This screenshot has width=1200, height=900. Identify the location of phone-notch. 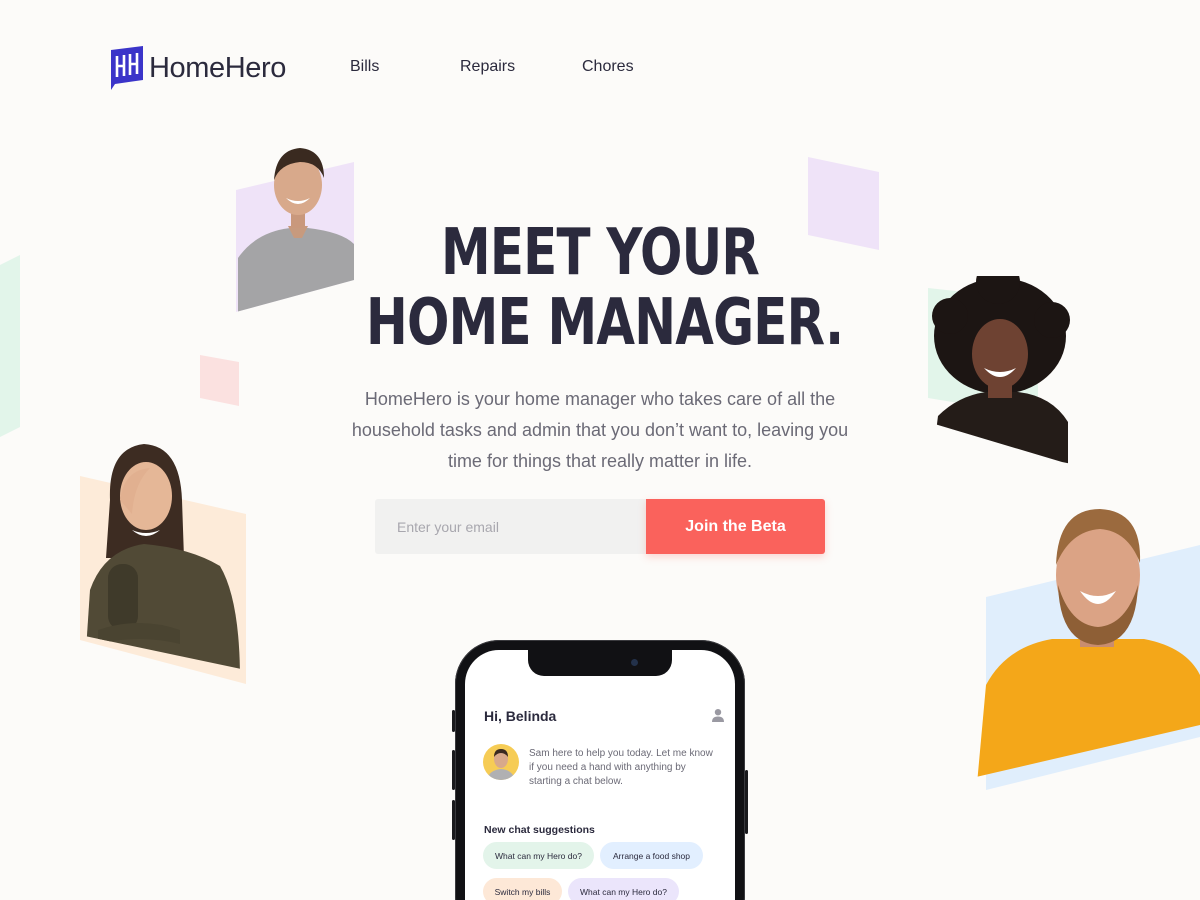
(600, 663).